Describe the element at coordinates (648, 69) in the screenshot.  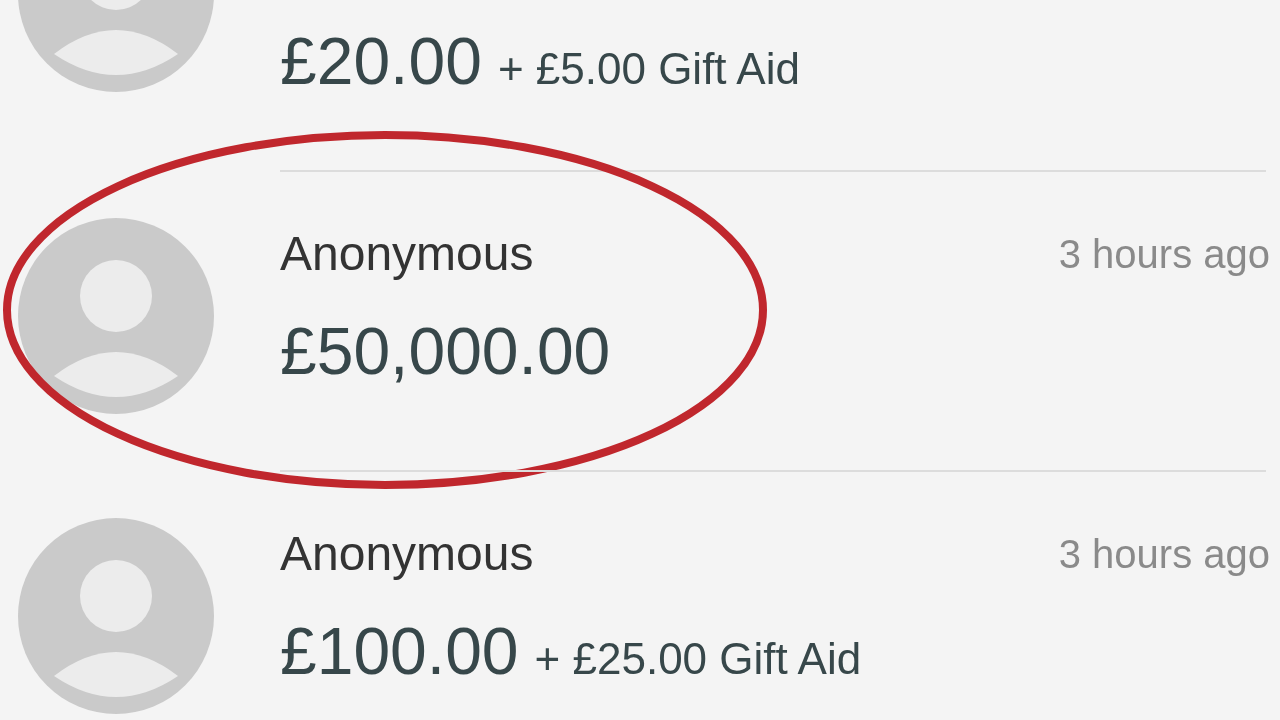
I see `gift-aid-amount: + £5.00 Gift Aid` at that location.